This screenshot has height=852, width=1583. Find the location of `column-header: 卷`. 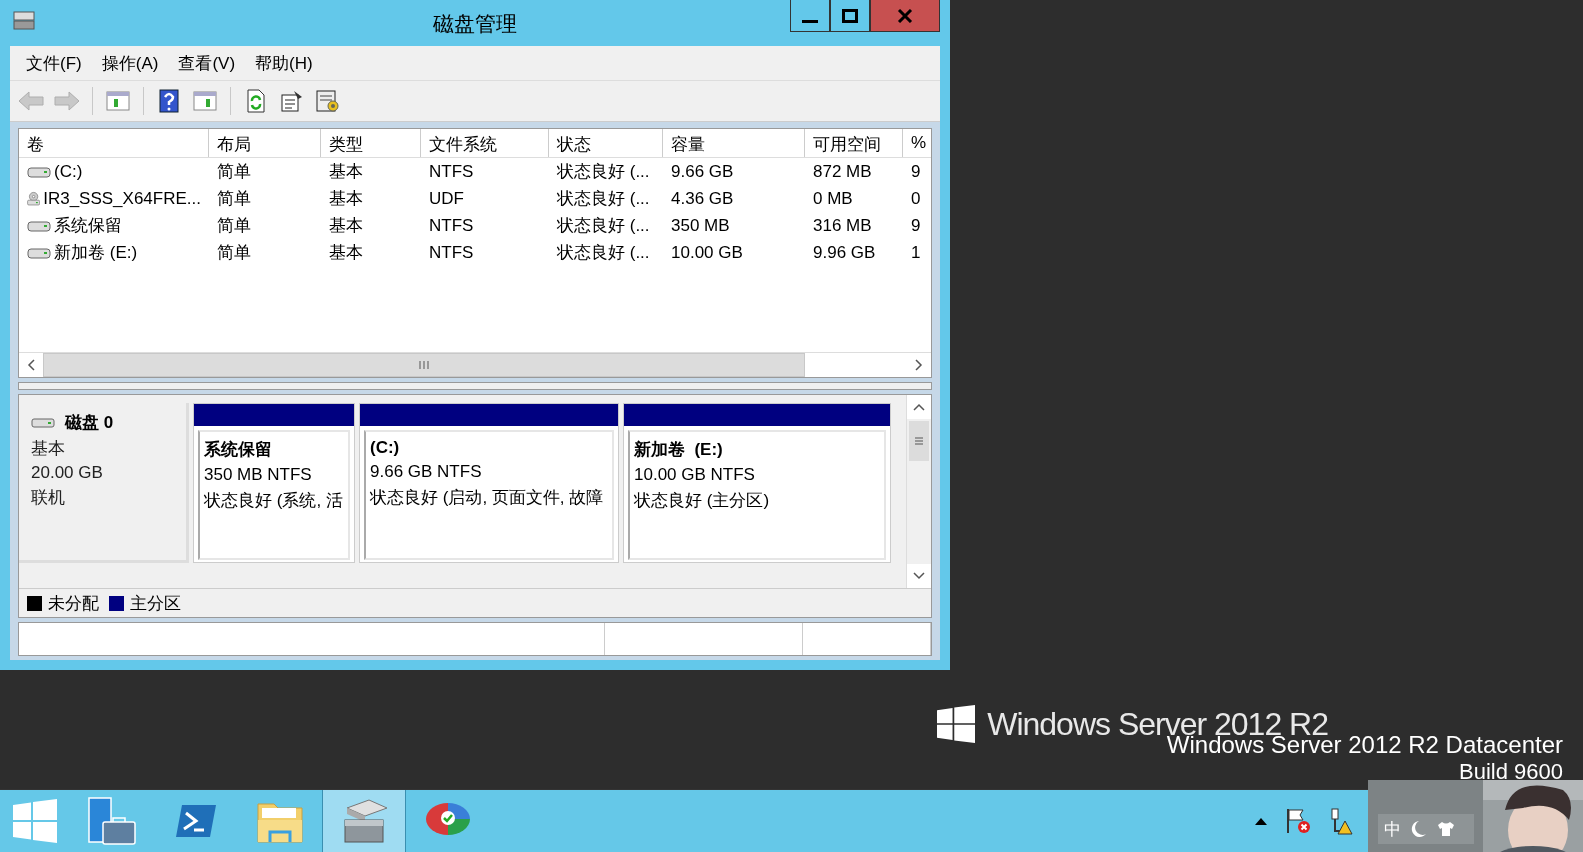

column-header: 卷 is located at coordinates (114, 143).